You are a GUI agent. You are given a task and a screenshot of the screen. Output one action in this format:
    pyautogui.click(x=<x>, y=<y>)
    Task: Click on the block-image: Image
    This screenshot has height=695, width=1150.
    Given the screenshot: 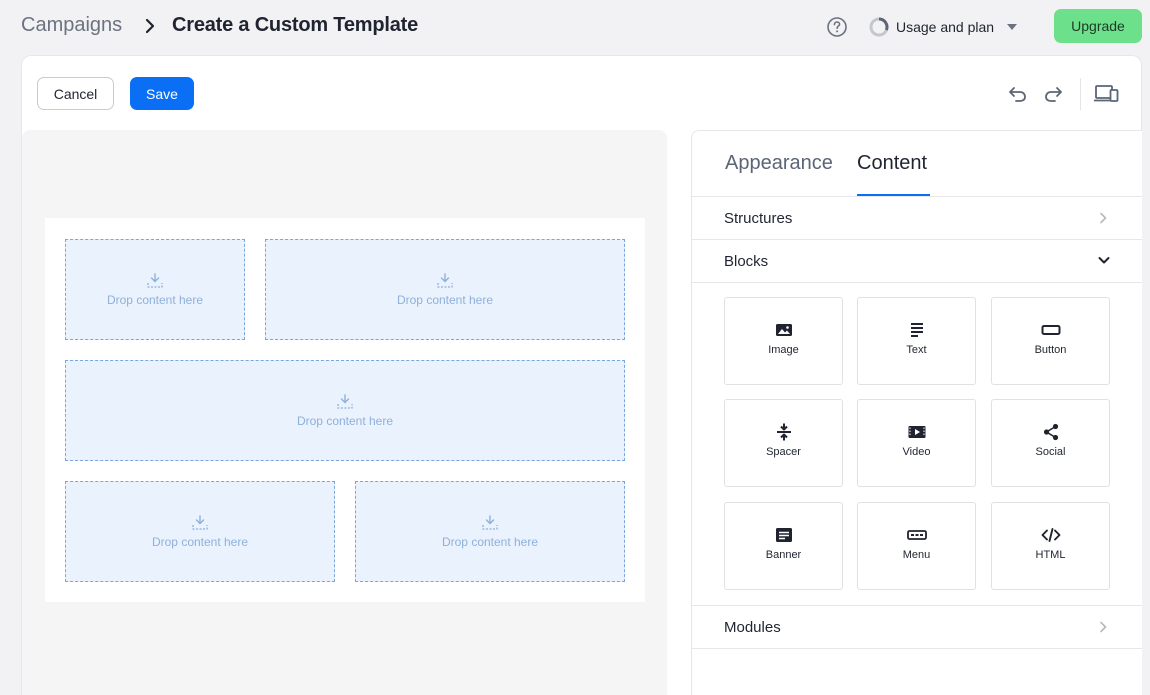 What is the action you would take?
    pyautogui.click(x=783, y=341)
    